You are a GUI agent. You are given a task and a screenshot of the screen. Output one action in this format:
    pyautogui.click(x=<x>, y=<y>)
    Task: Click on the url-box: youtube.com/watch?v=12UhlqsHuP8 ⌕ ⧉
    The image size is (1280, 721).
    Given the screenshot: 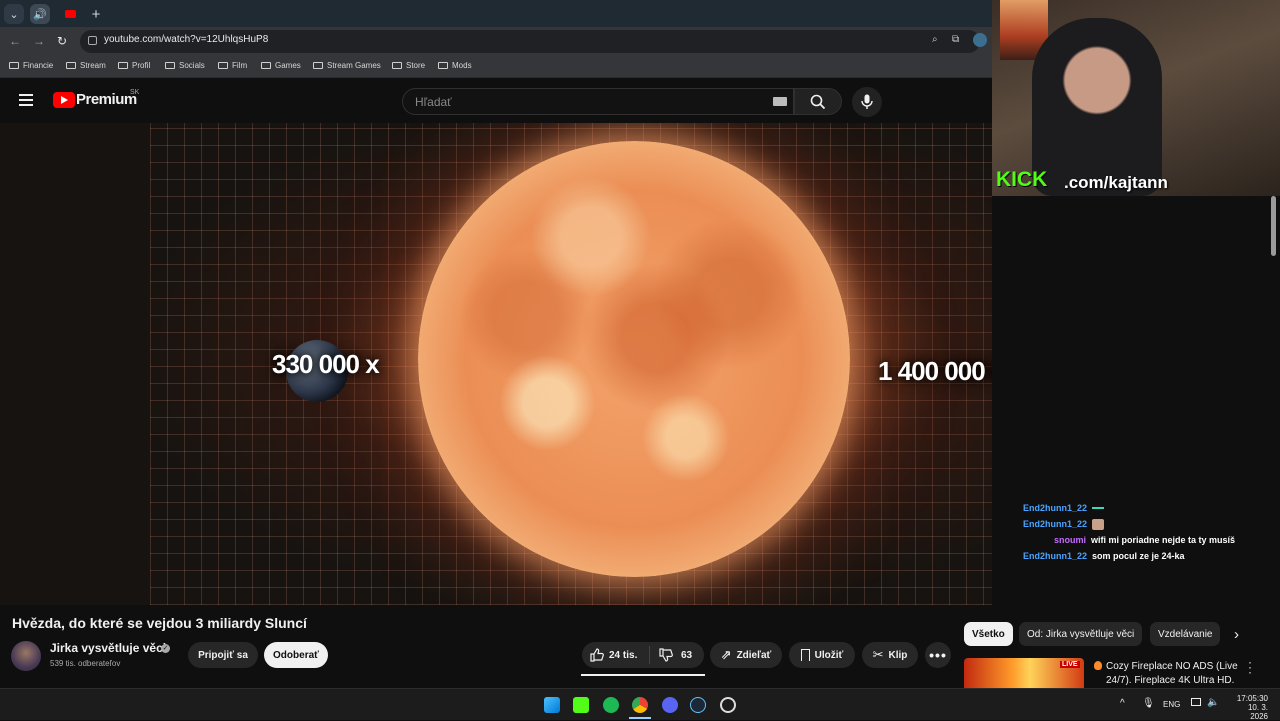 What is the action you would take?
    pyautogui.click(x=533, y=41)
    